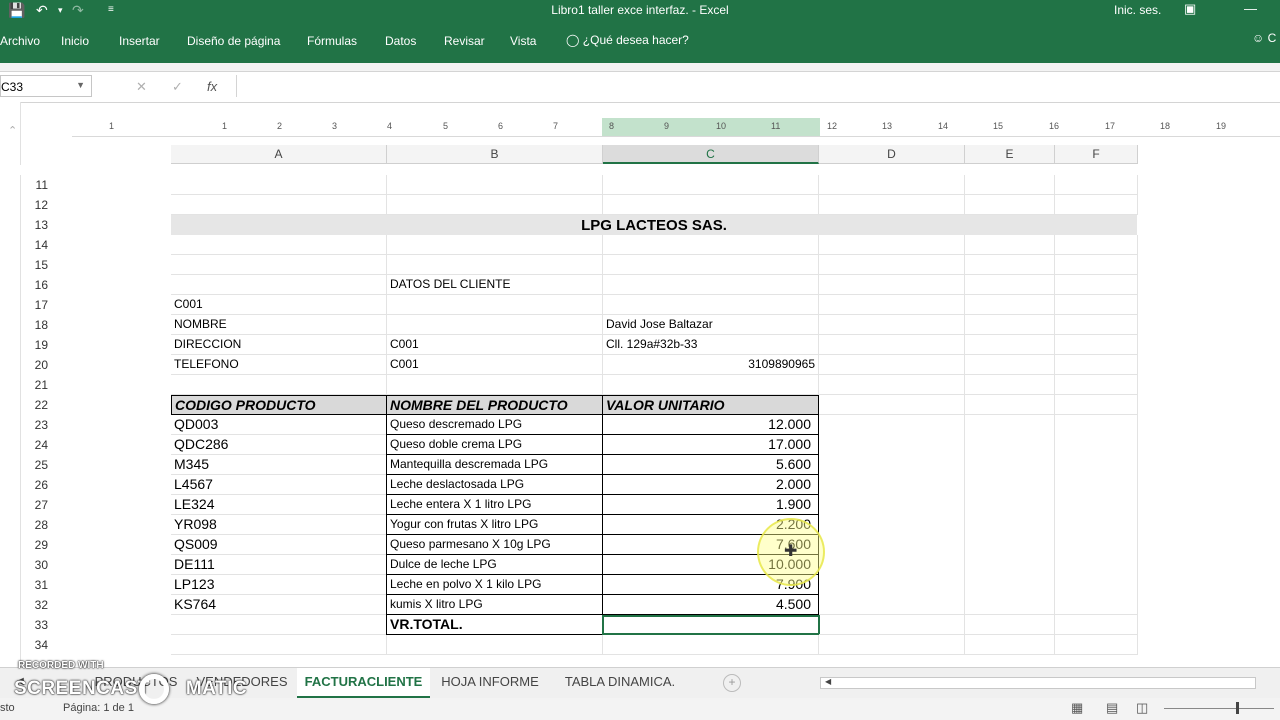  I want to click on client-section-title: DATOS DEL CLIENTE, so click(495, 285).